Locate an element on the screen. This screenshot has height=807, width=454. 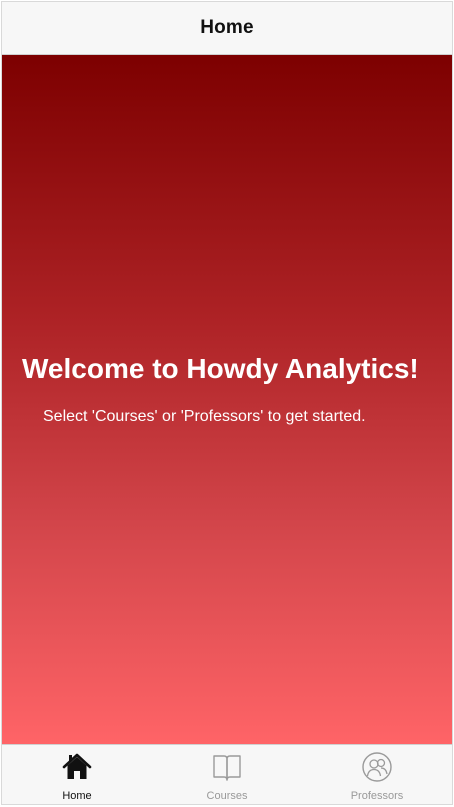
bottom-tab-bar: Home Courses Professors is located at coordinates (227, 774).